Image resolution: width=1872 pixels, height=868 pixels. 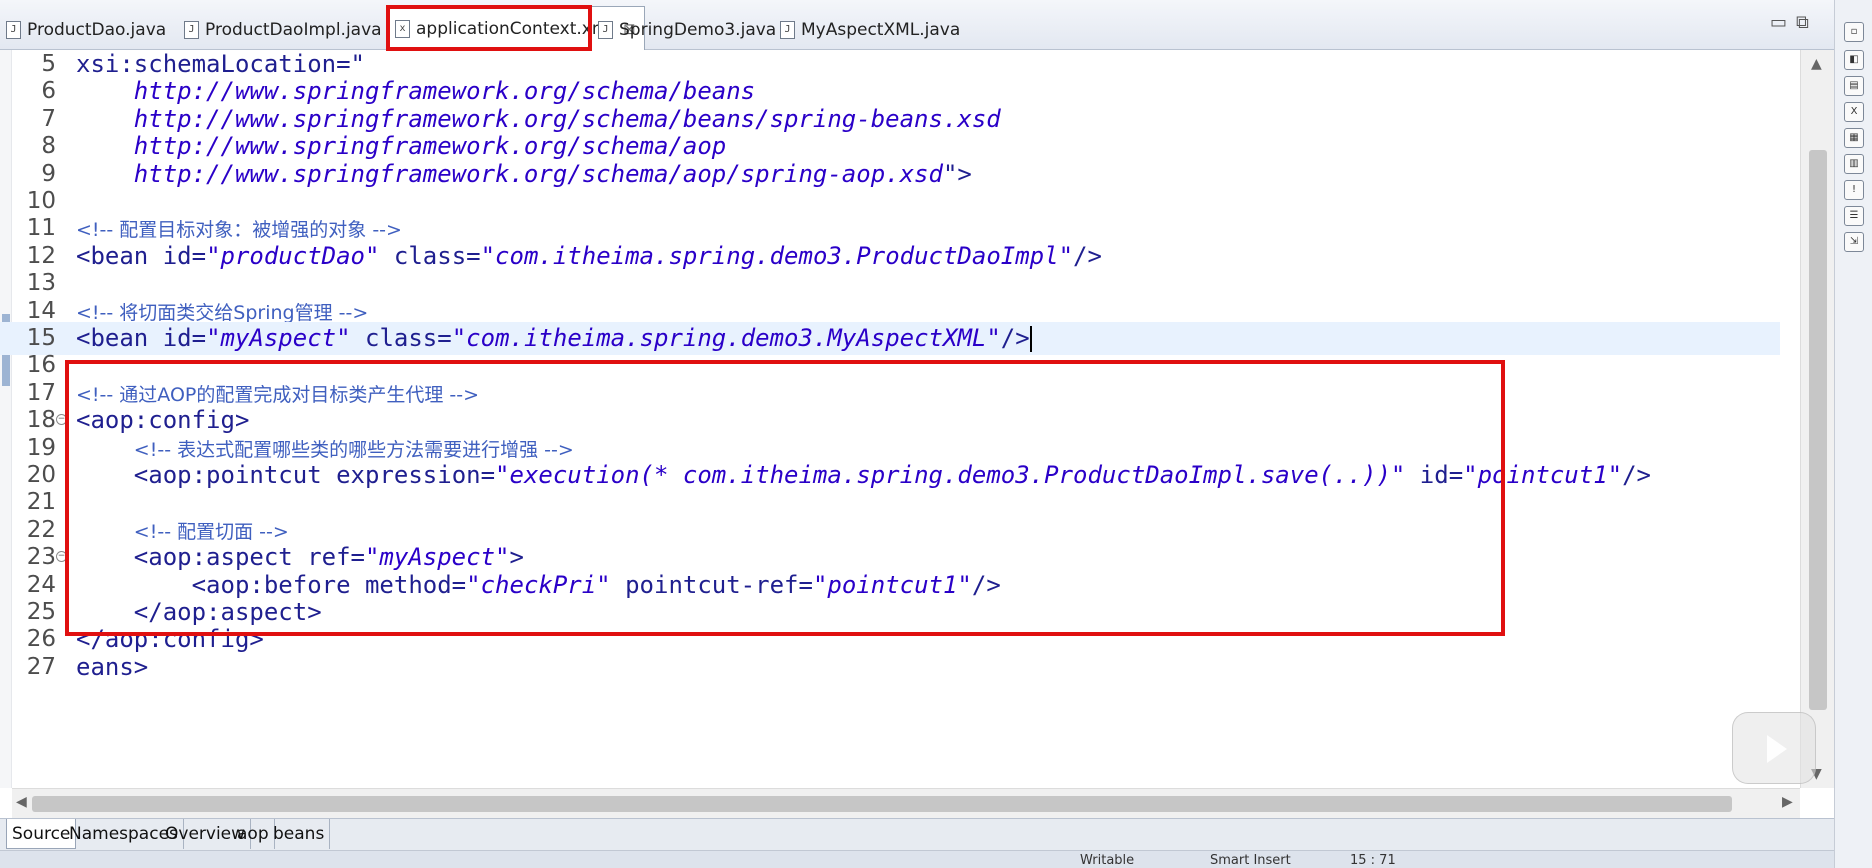 I want to click on status-insert-mode: Smart Insert, so click(x=1250, y=860).